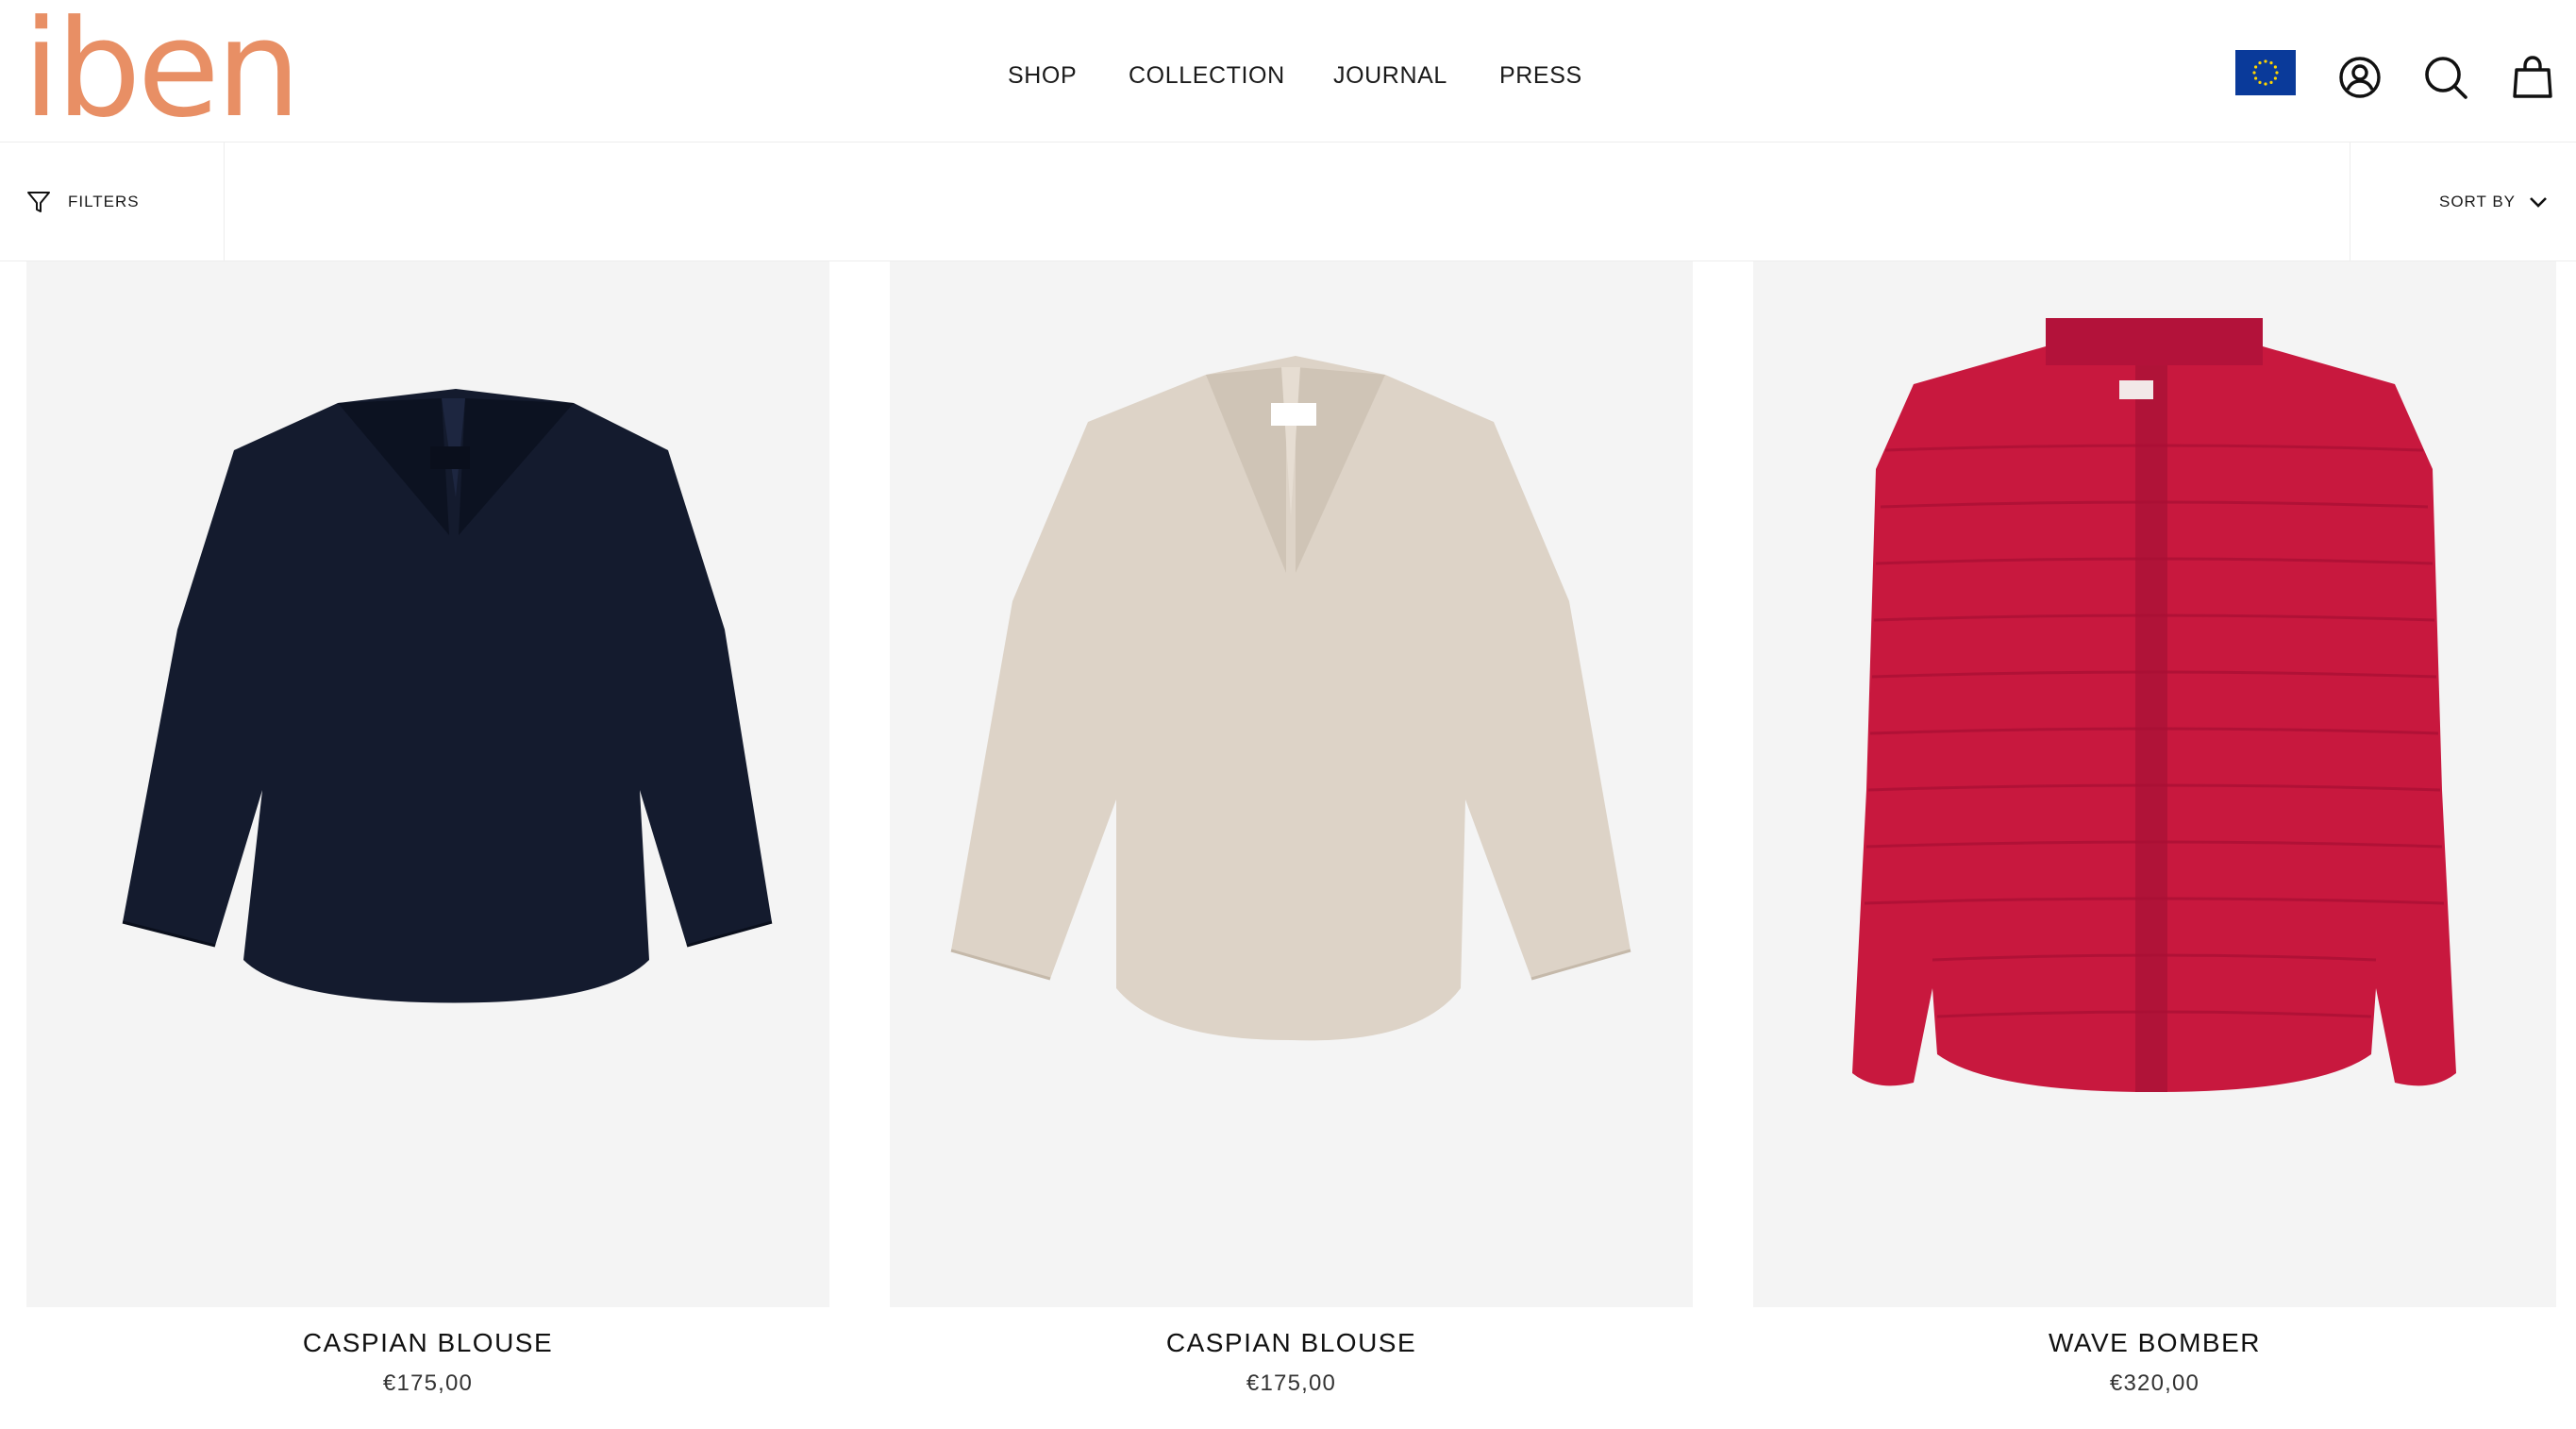 This screenshot has height=1429, width=2576. What do you see at coordinates (2477, 201) in the screenshot?
I see `sort-by-label: SORT BY` at bounding box center [2477, 201].